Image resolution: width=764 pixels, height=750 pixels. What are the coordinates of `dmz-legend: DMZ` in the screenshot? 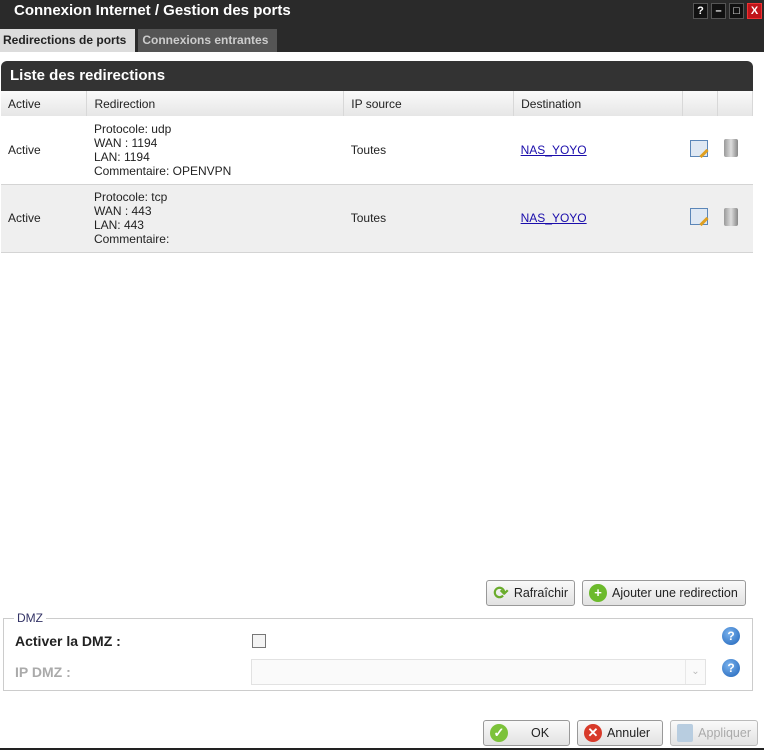 It's located at (30, 618).